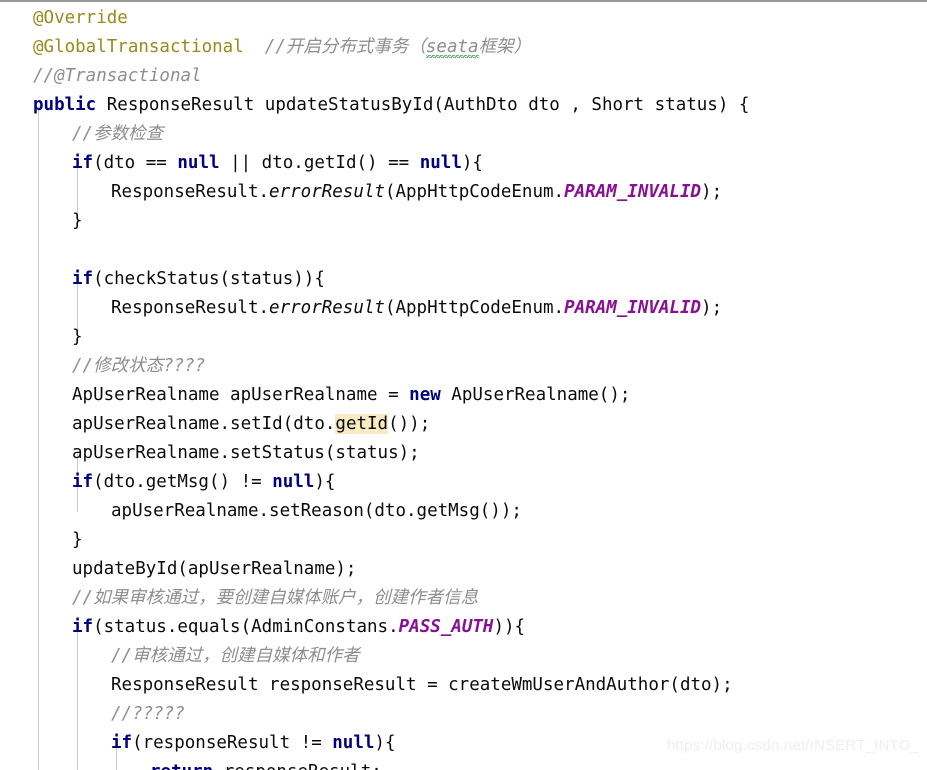 The height and width of the screenshot is (770, 927). Describe the element at coordinates (246, 453) in the screenshot. I see `code-token: apUserRealname.setStatus(status);` at that location.